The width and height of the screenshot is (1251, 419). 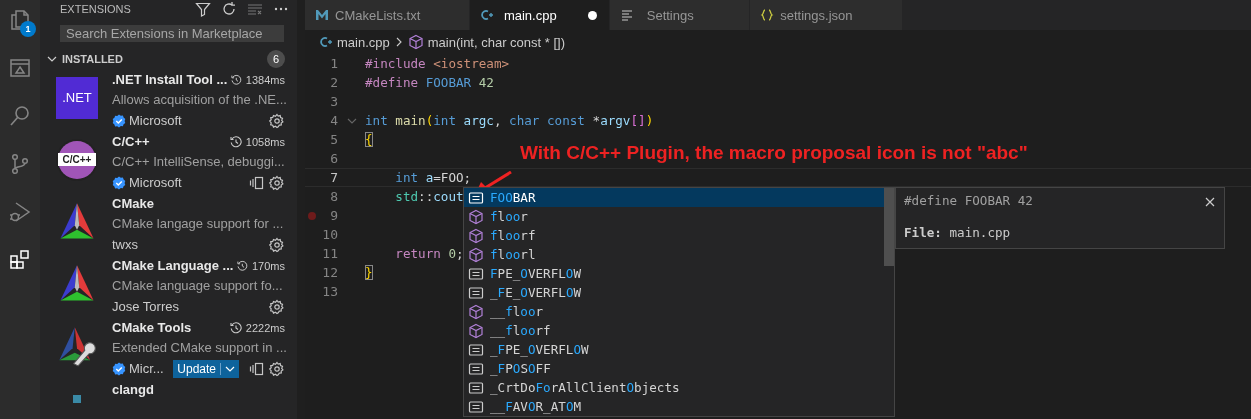 I want to click on files-icon, so click(x=20, y=20).